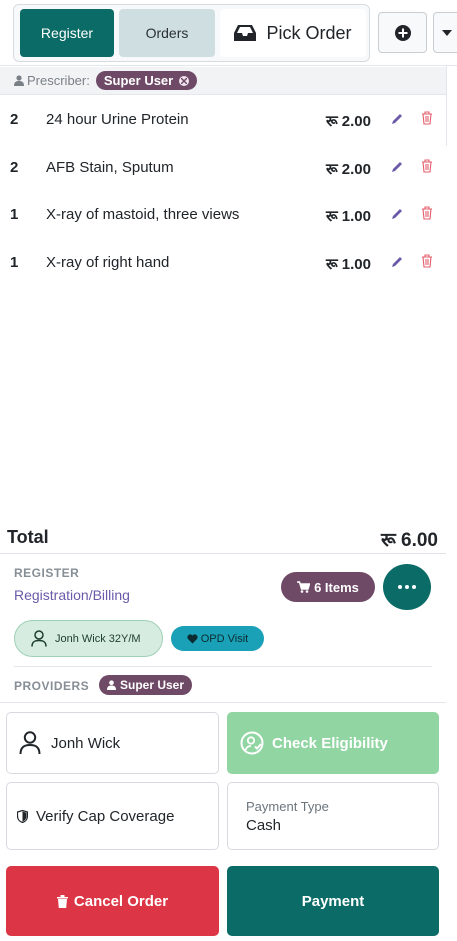 The height and width of the screenshot is (941, 457). I want to click on providers-label: PROVIDERS, so click(52, 686).